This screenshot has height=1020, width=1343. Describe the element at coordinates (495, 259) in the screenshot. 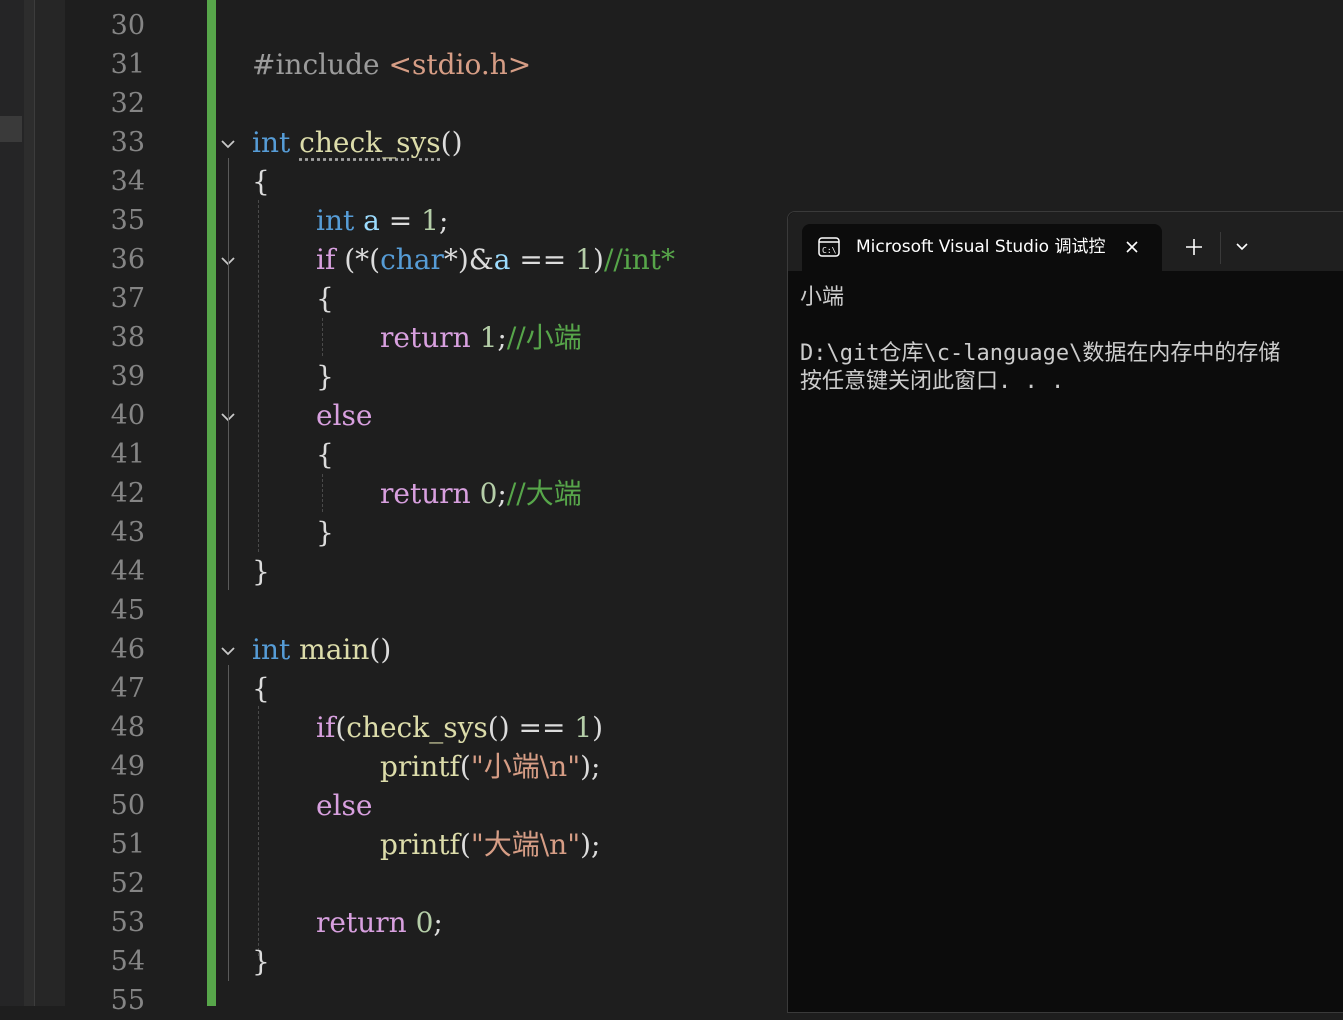

I see `code-line: if (*(char*)&a == 1)//int*` at that location.